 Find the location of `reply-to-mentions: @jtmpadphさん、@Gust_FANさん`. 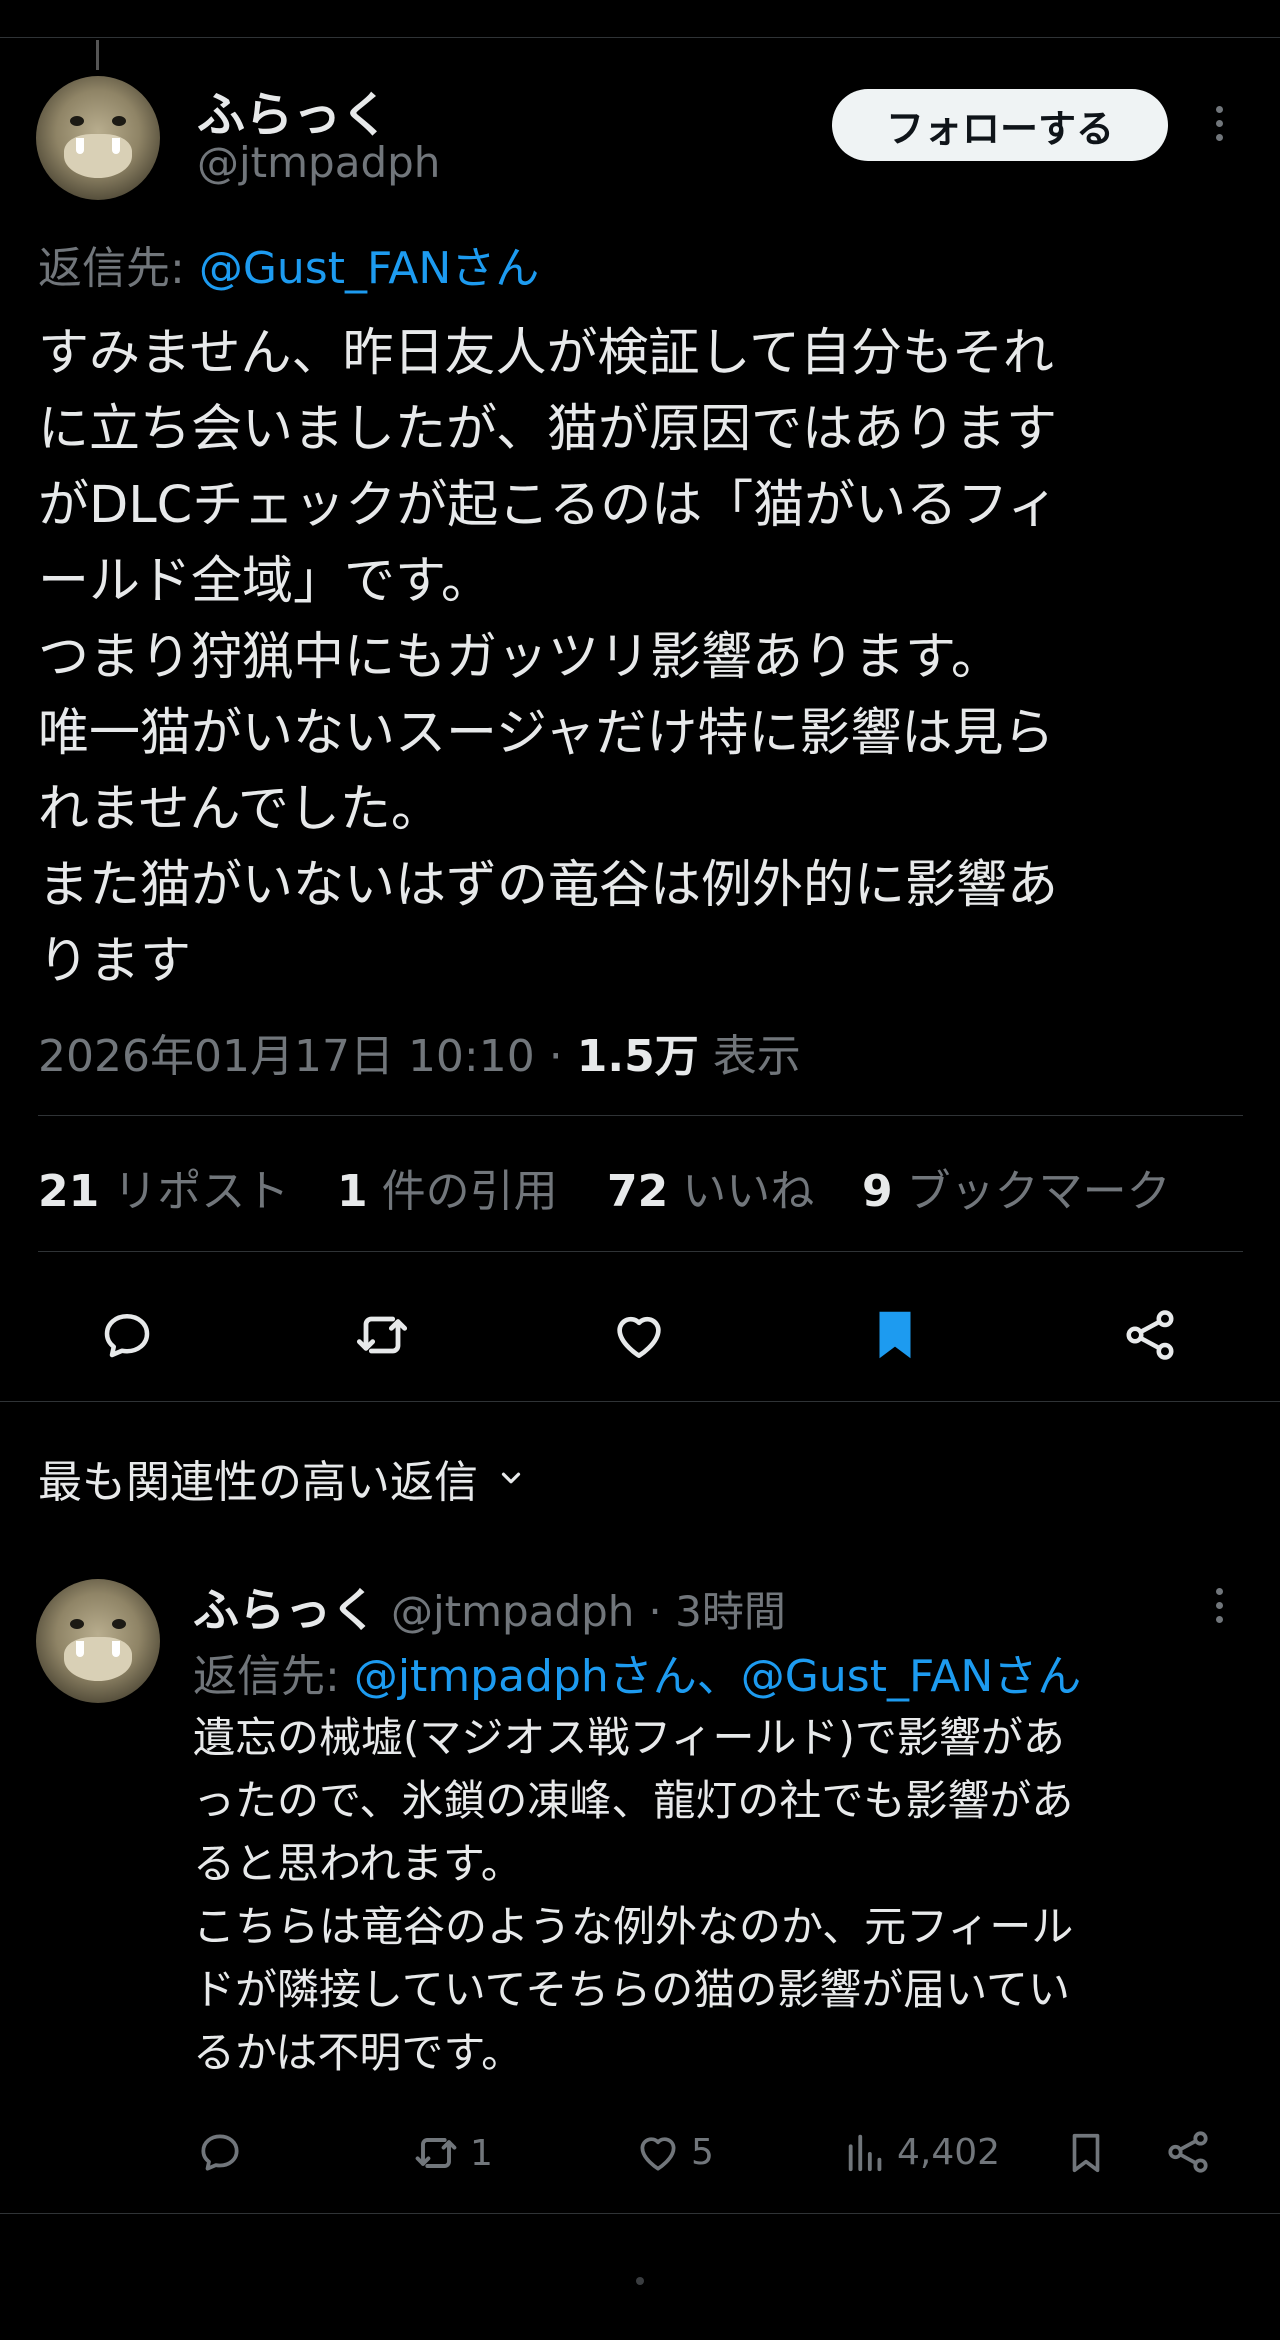

reply-to-mentions: @jtmpadphさん、@Gust_FANさん is located at coordinates (717, 1676).